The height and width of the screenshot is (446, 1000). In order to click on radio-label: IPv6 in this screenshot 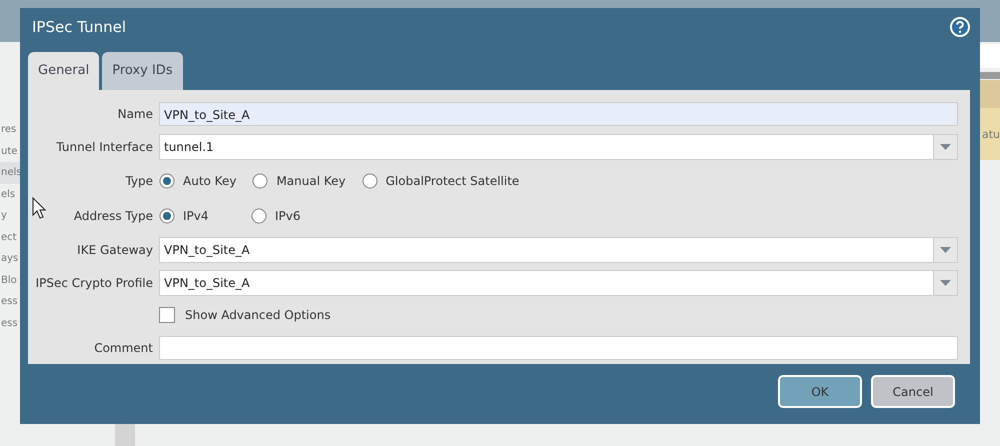, I will do `click(288, 216)`.